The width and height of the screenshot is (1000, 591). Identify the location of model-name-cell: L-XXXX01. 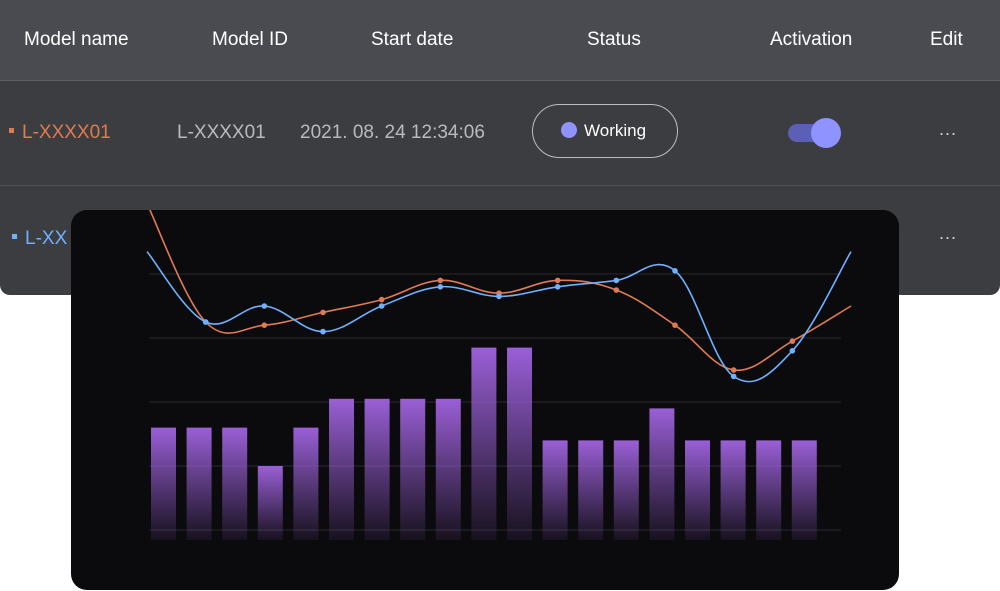
(60, 133).